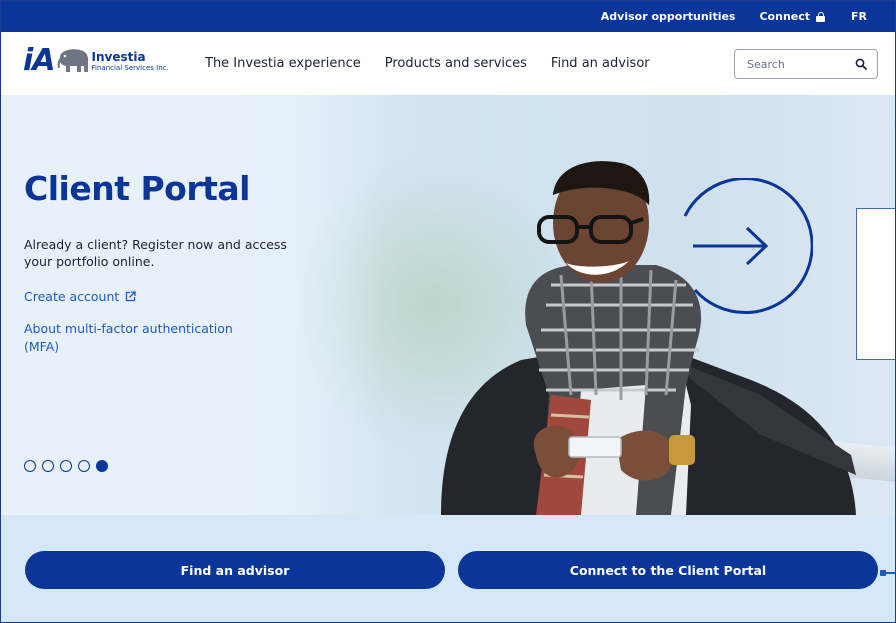  I want to click on connect-client-portal-button: Connect to the Client Portal, so click(668, 570).